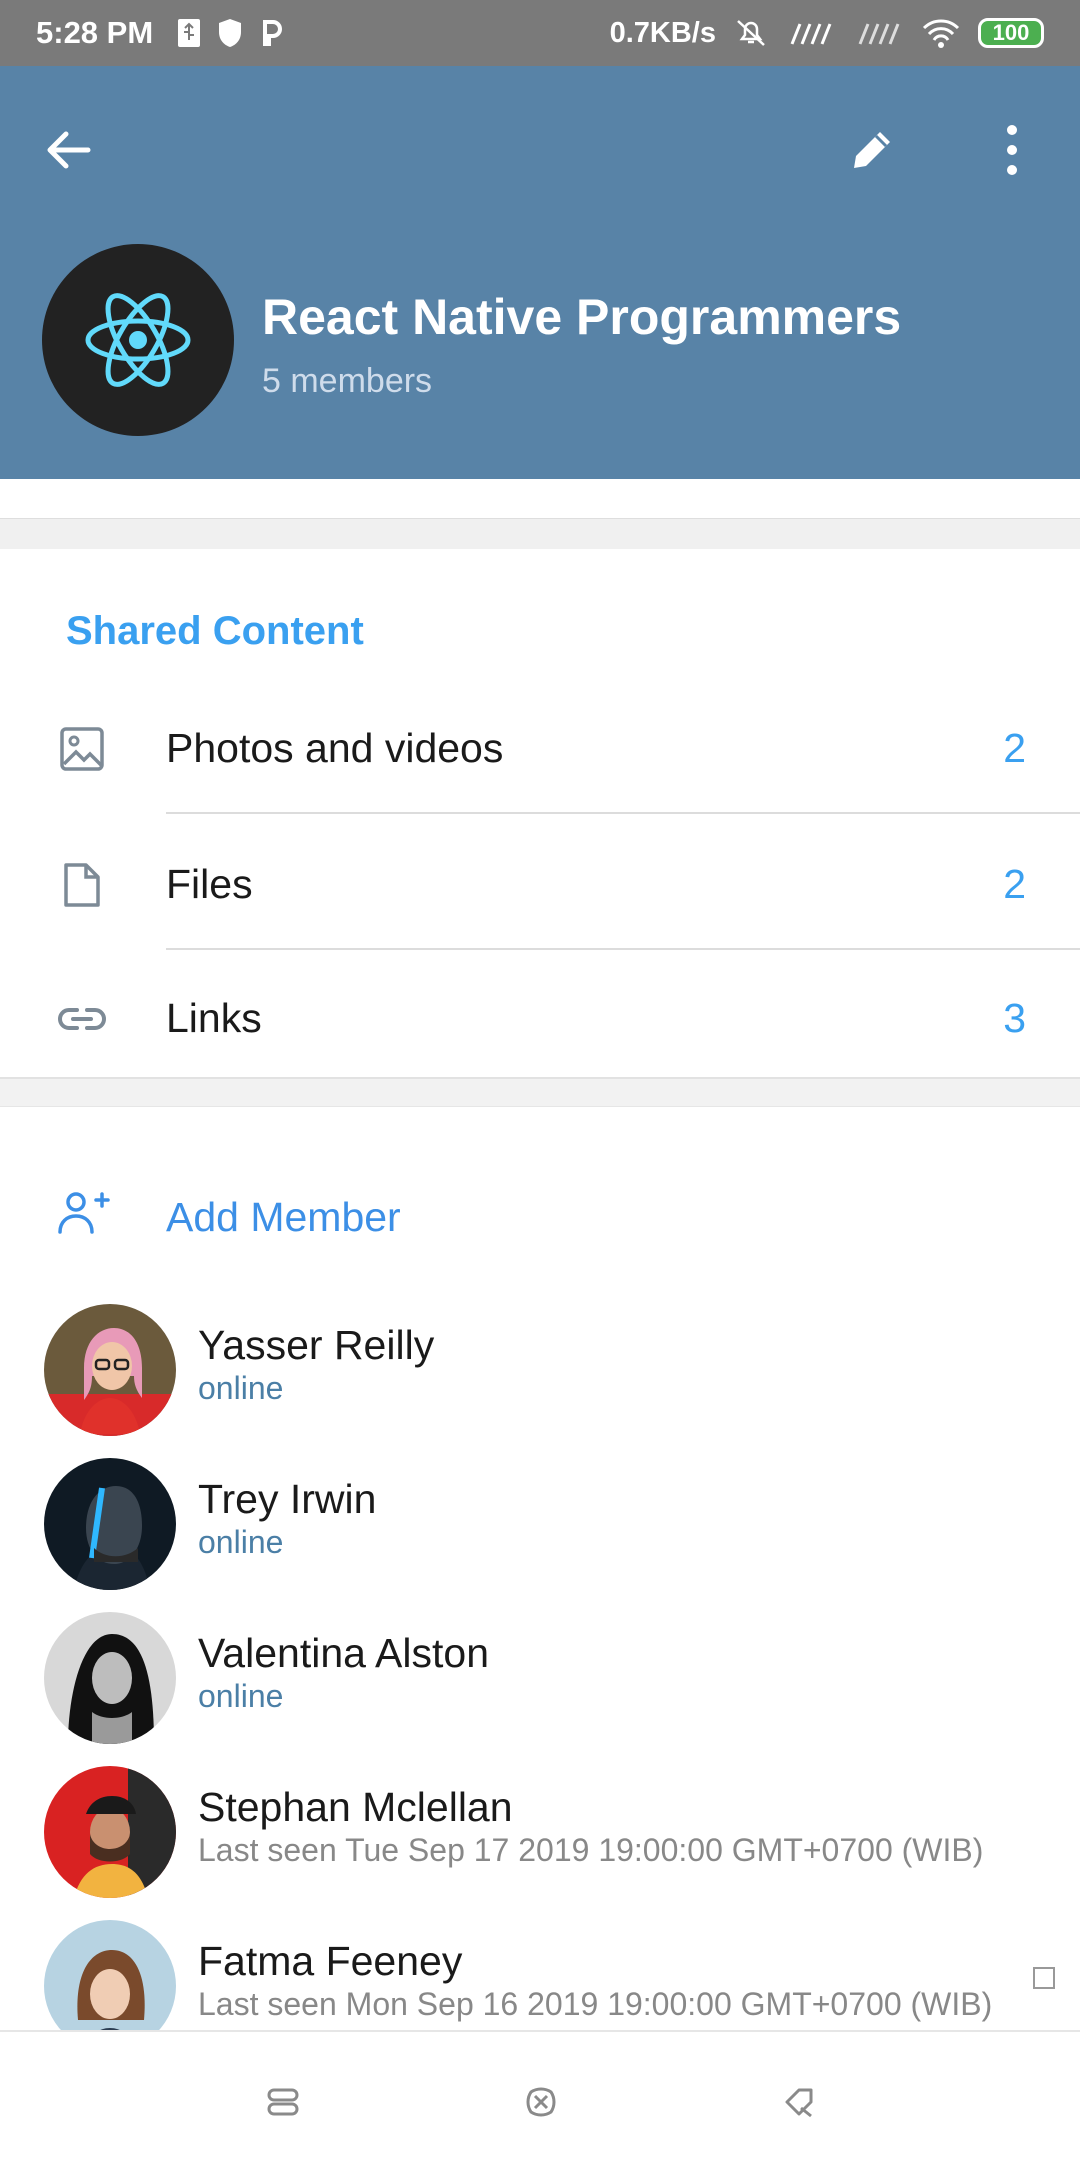  Describe the element at coordinates (214, 1018) in the screenshot. I see `shared-row-label: Links` at that location.